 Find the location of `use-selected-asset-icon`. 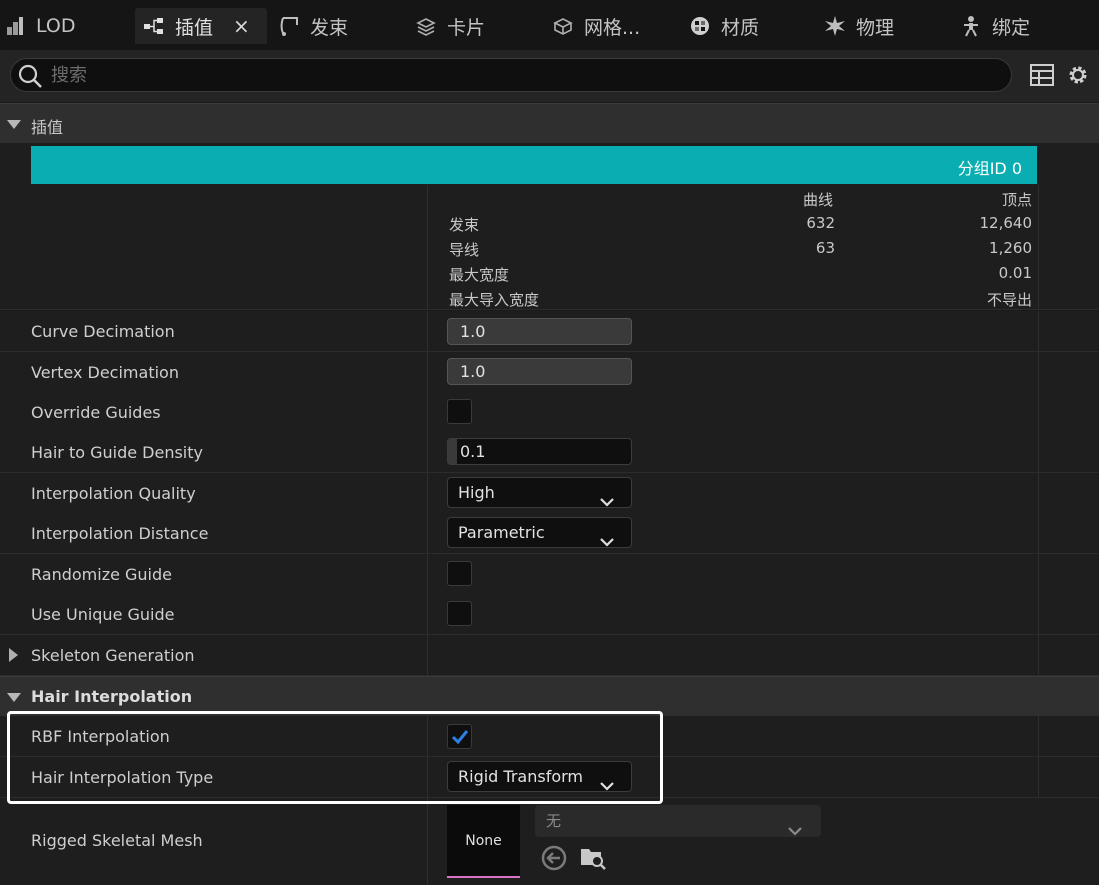

use-selected-asset-icon is located at coordinates (554, 860).